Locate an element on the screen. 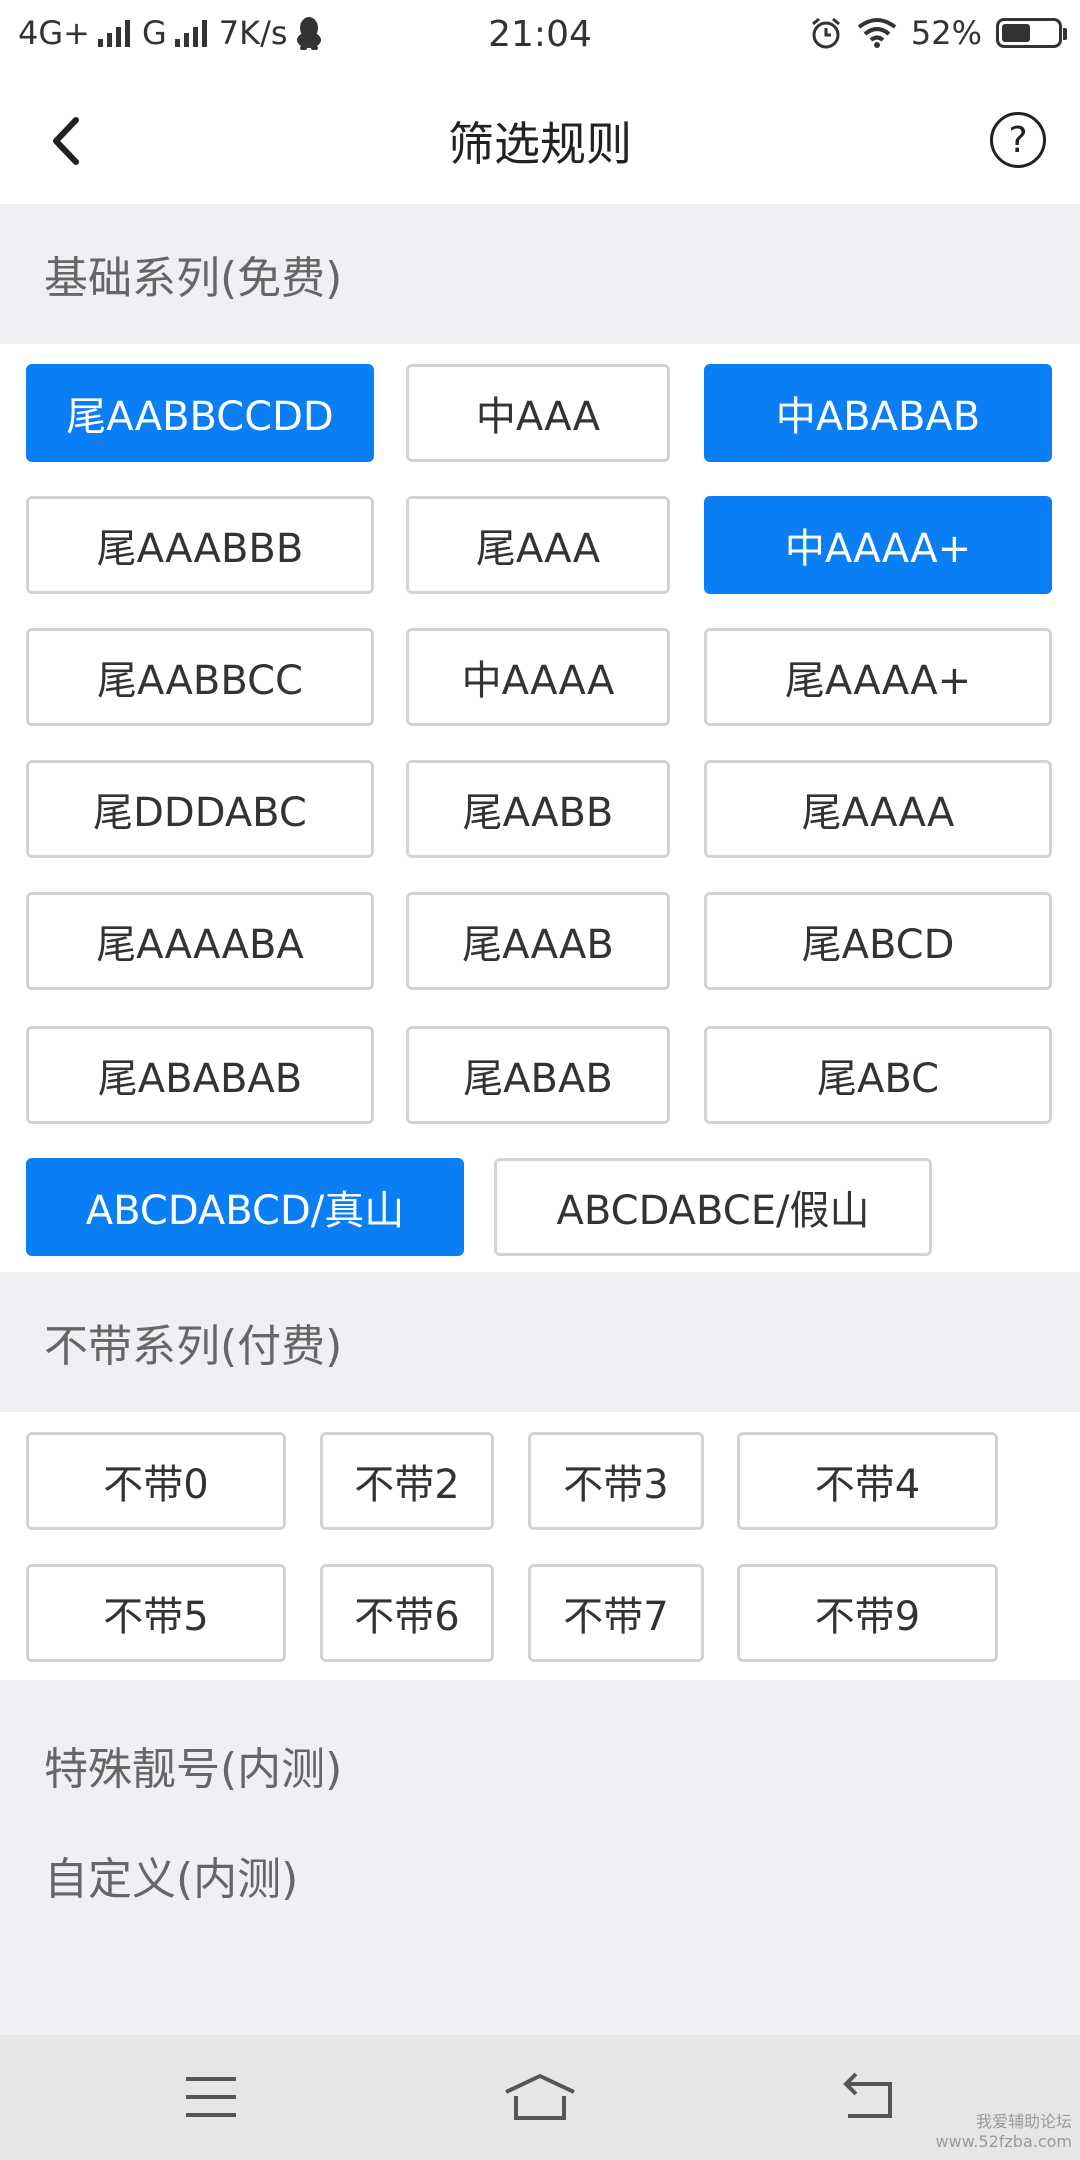 The image size is (1080, 2160). status-bar: 4G+ G 7K/s 21:04 52% is located at coordinates (540, 38).